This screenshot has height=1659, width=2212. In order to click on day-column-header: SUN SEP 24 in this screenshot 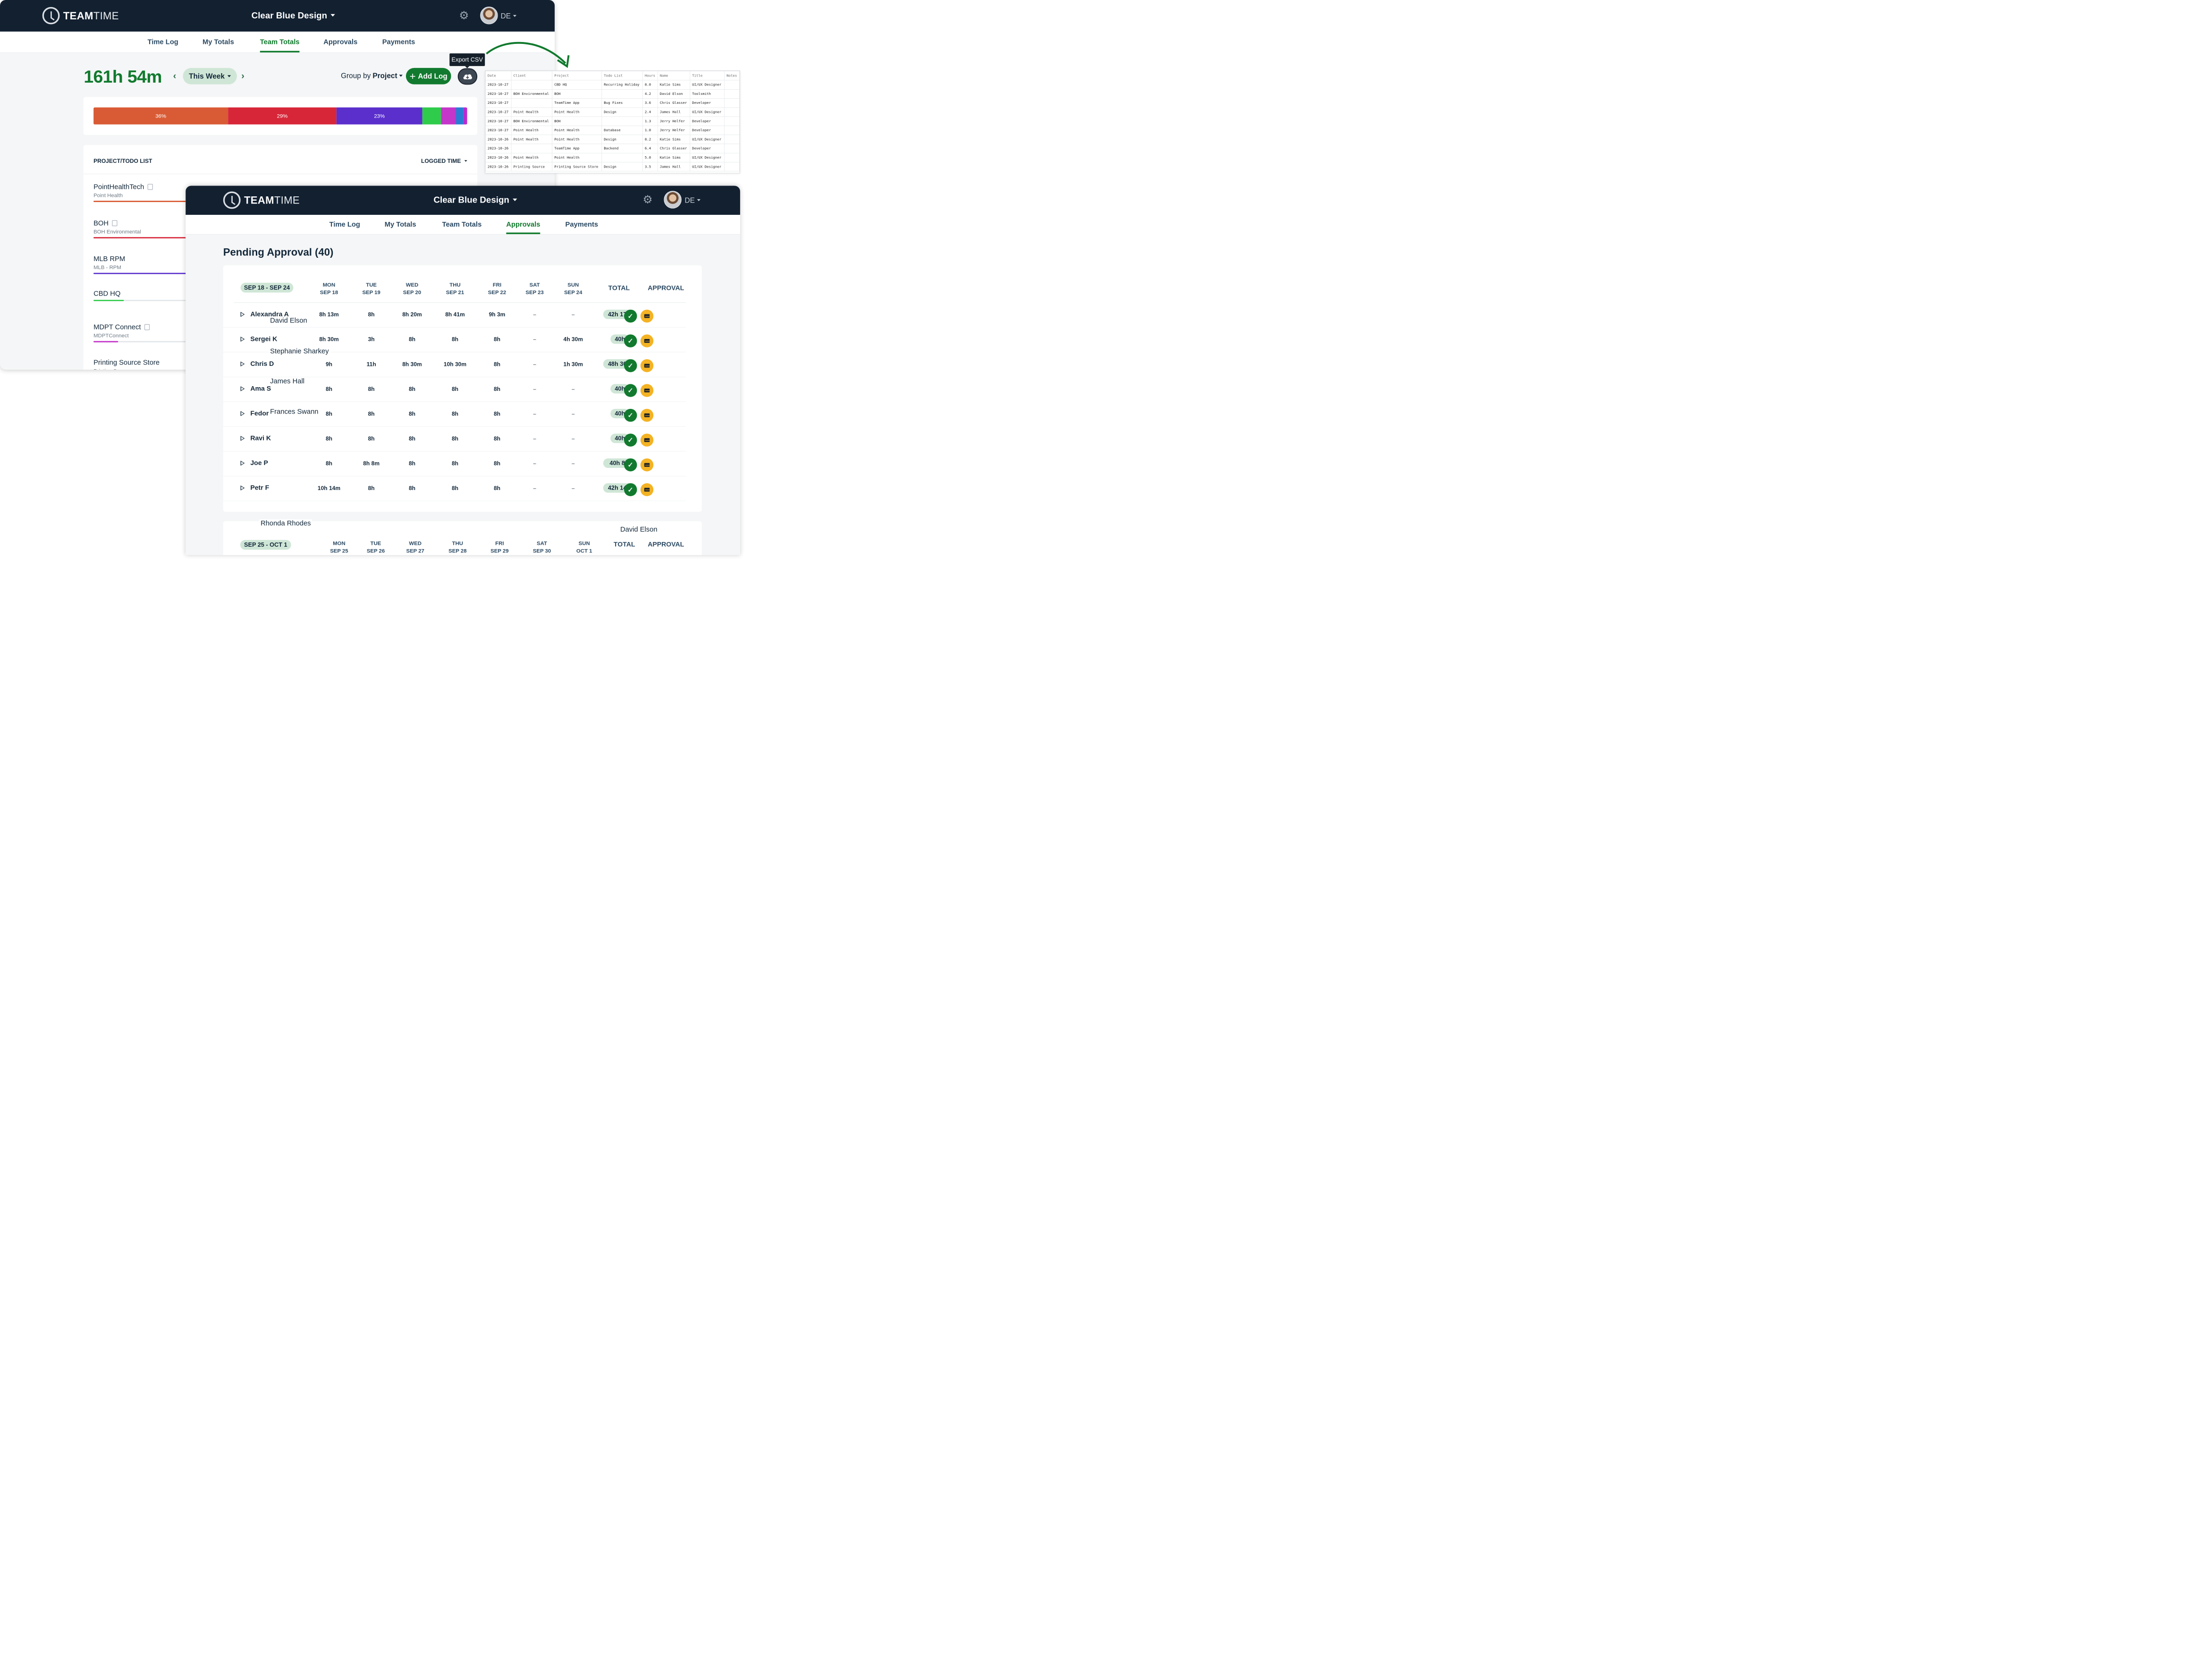, I will do `click(573, 288)`.